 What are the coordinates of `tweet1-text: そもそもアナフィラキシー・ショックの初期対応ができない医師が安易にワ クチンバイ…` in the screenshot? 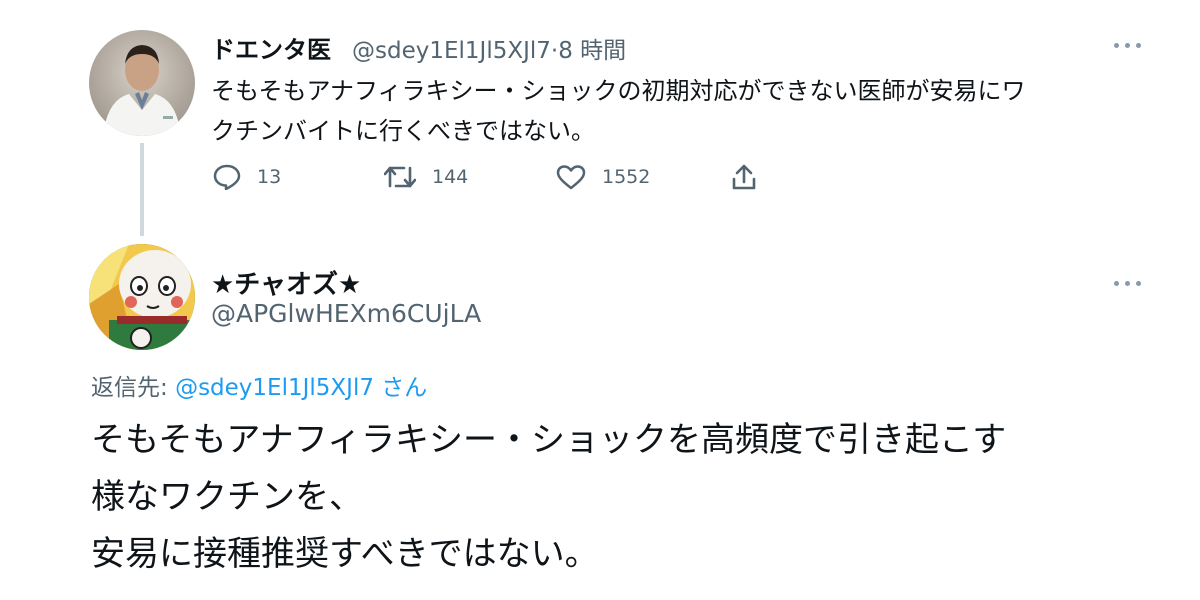 It's located at (618, 111).